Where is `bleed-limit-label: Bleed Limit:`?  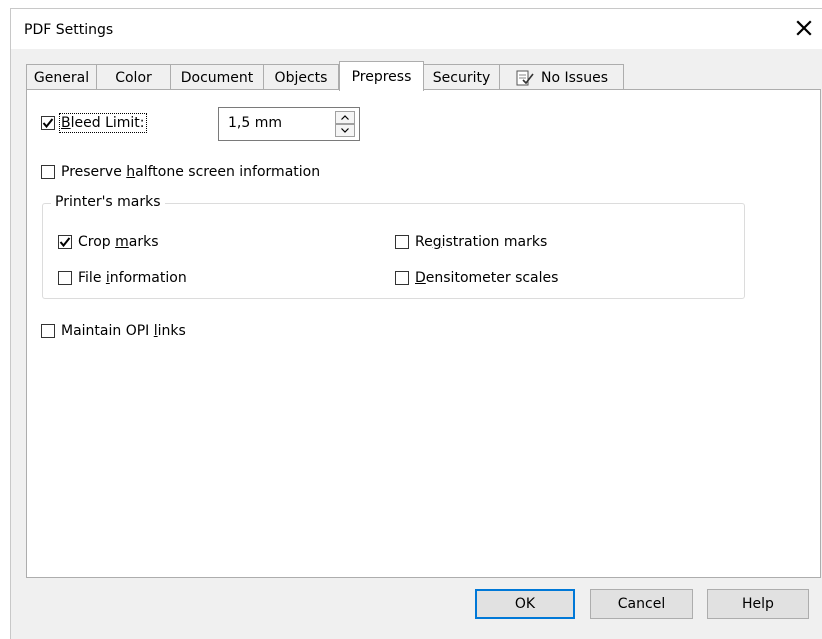 bleed-limit-label: Bleed Limit: is located at coordinates (103, 123).